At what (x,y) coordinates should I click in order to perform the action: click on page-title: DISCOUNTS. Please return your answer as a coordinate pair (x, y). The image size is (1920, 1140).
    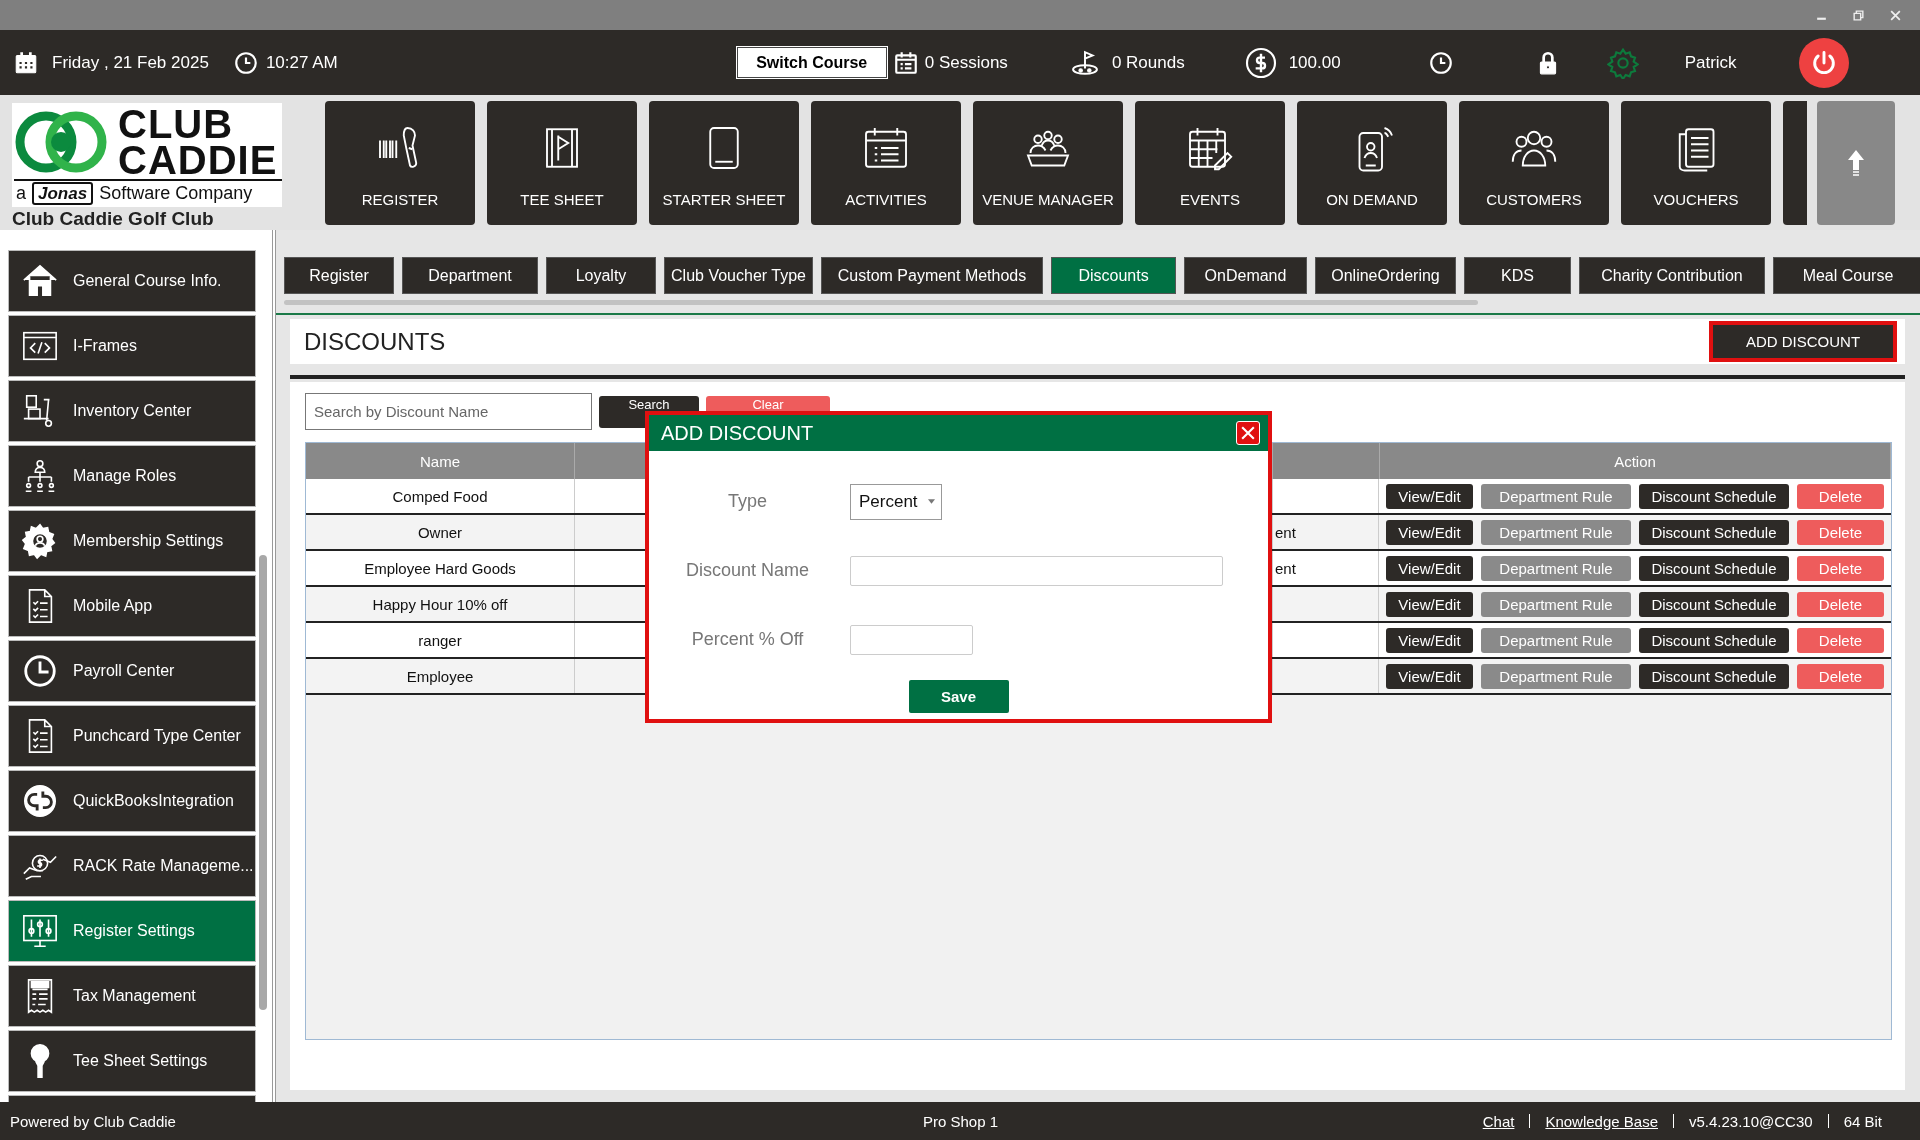
    Looking at the image, I should click on (375, 341).